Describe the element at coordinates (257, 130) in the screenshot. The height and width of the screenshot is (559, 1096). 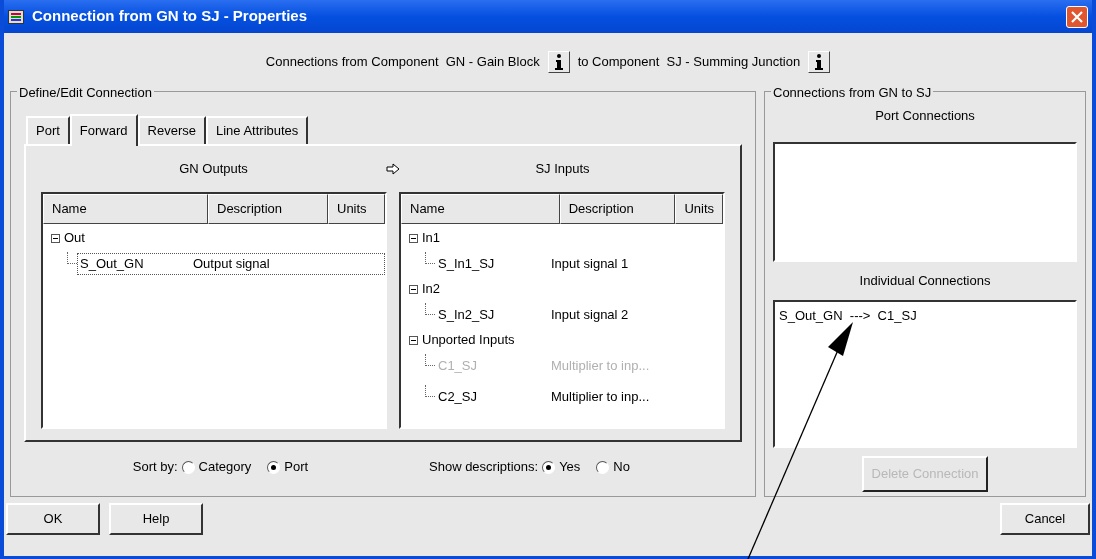
I see `tab: Line Attributes` at that location.